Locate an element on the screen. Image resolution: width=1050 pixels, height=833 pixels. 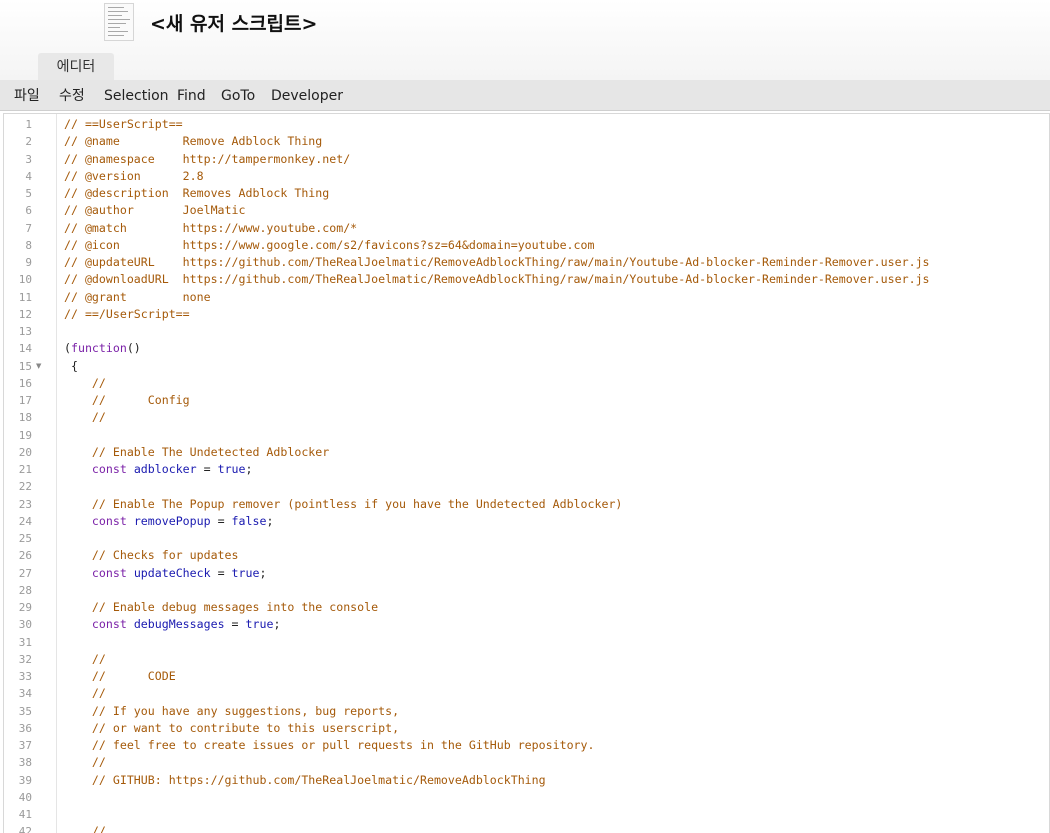
line-code: const removePopup = false; is located at coordinates (182, 520).